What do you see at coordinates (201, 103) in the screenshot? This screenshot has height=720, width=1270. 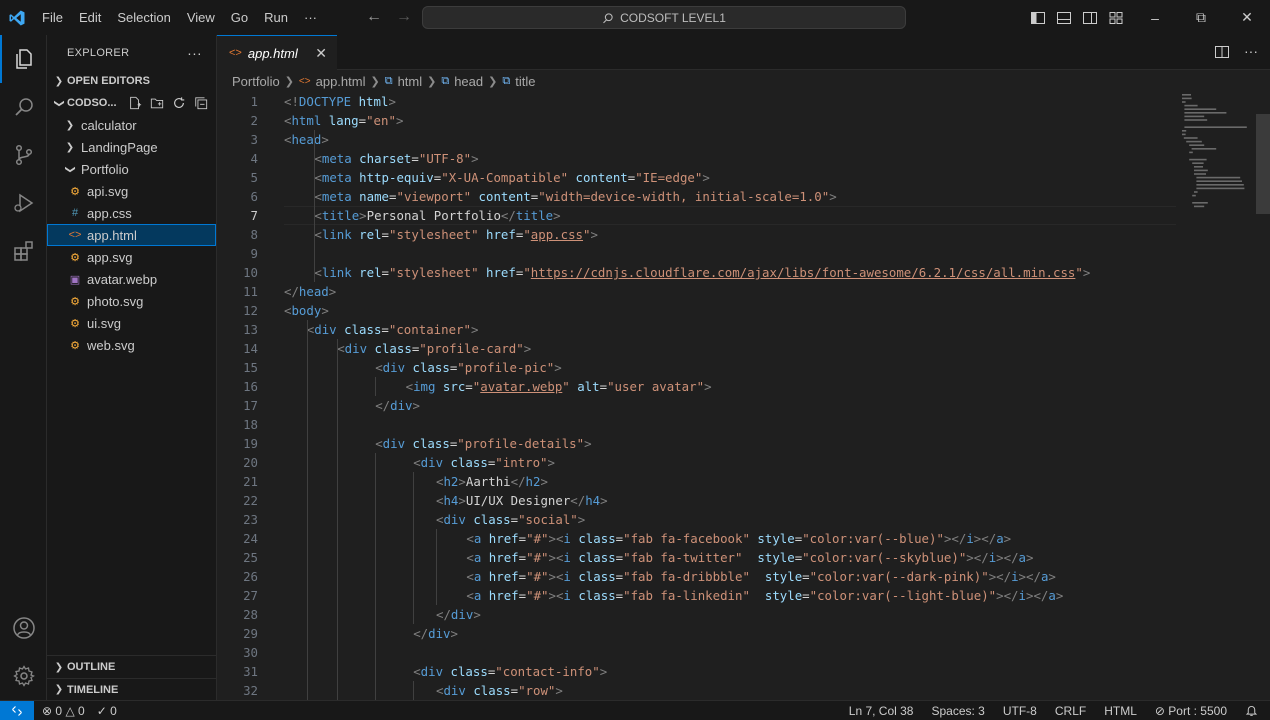 I see `collapse-all-icon` at bounding box center [201, 103].